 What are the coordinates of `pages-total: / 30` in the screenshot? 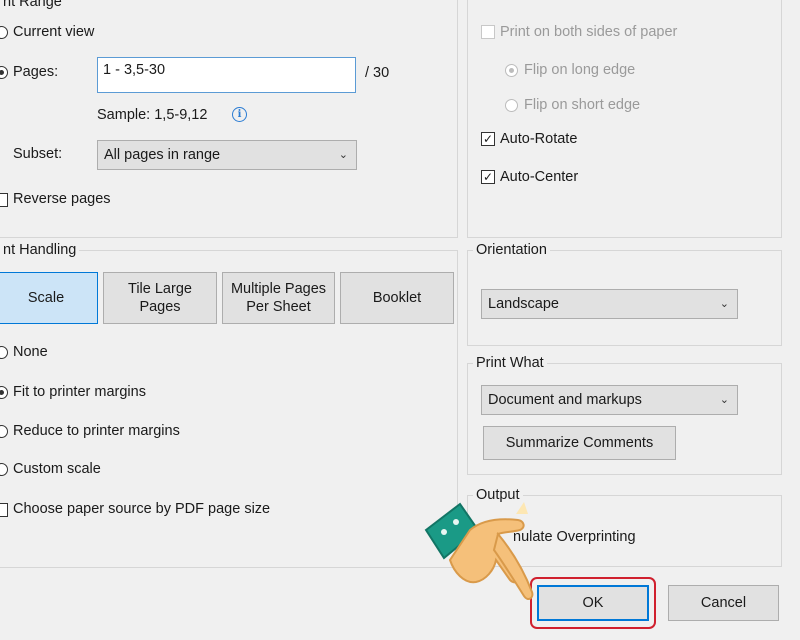 It's located at (377, 73).